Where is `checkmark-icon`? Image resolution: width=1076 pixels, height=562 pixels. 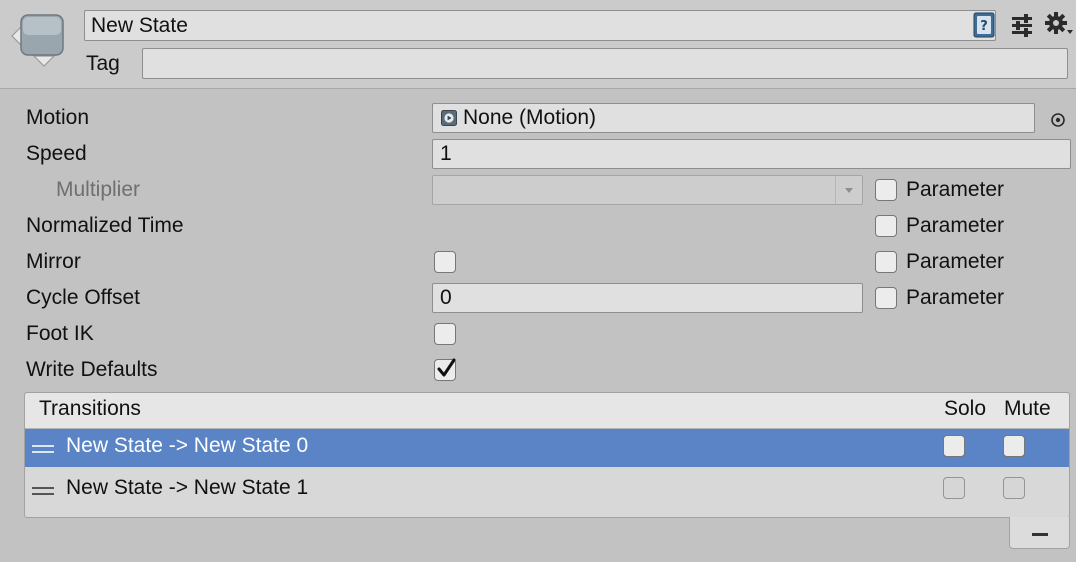
checkmark-icon is located at coordinates (446, 367).